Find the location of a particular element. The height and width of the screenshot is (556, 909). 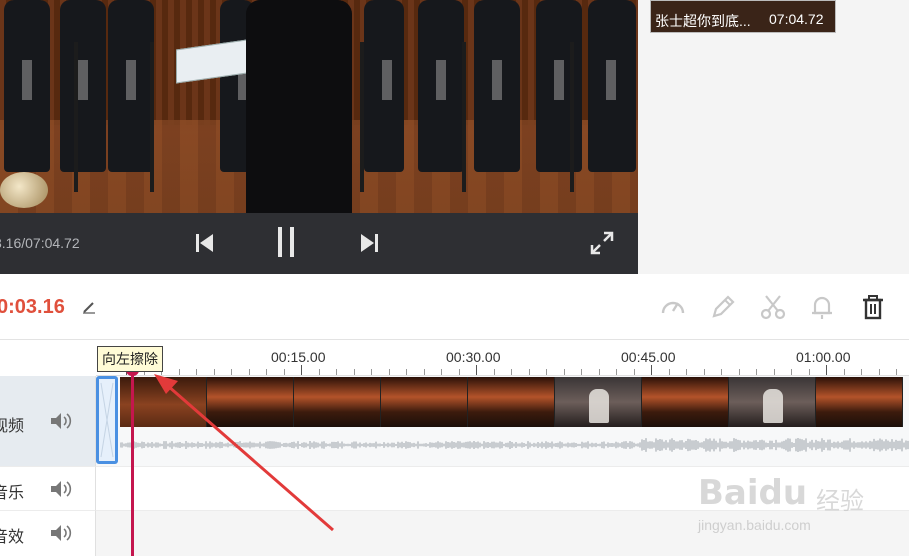

media-clip-card: 张士超你到底... 07:04.72 is located at coordinates (743, 16).